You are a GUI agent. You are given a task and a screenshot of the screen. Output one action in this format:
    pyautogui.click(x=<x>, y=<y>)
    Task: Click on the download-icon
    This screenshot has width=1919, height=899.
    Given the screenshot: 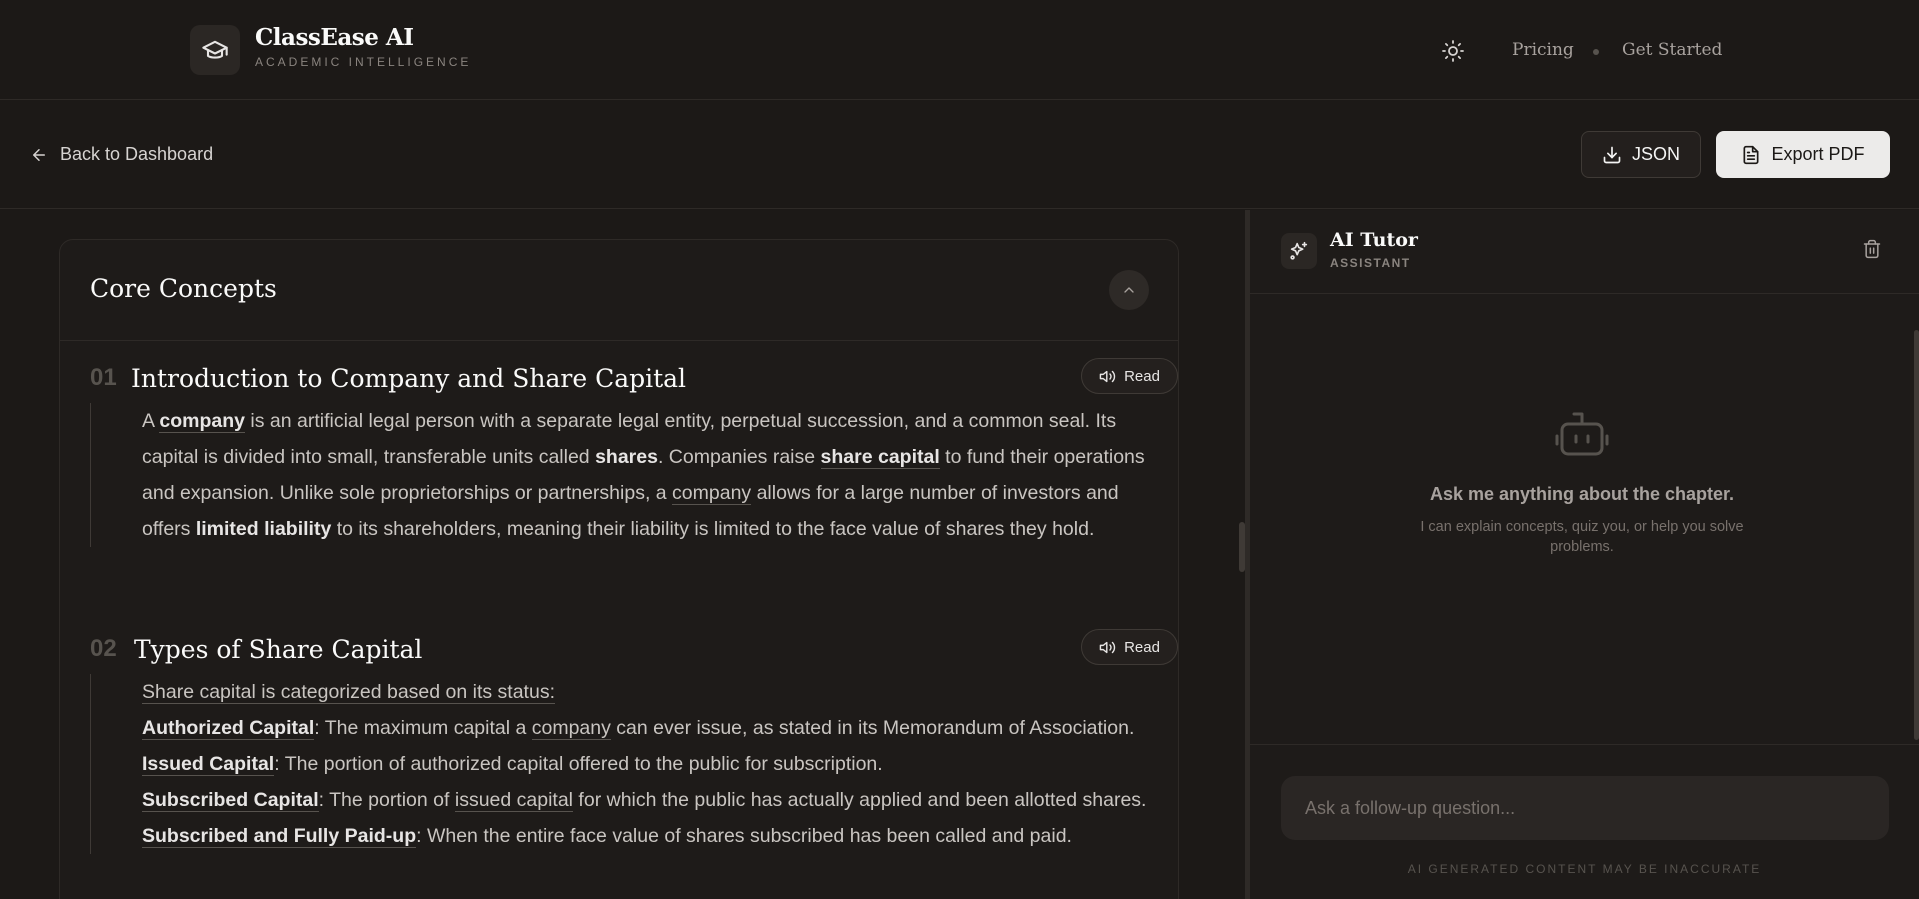 What is the action you would take?
    pyautogui.click(x=1612, y=154)
    